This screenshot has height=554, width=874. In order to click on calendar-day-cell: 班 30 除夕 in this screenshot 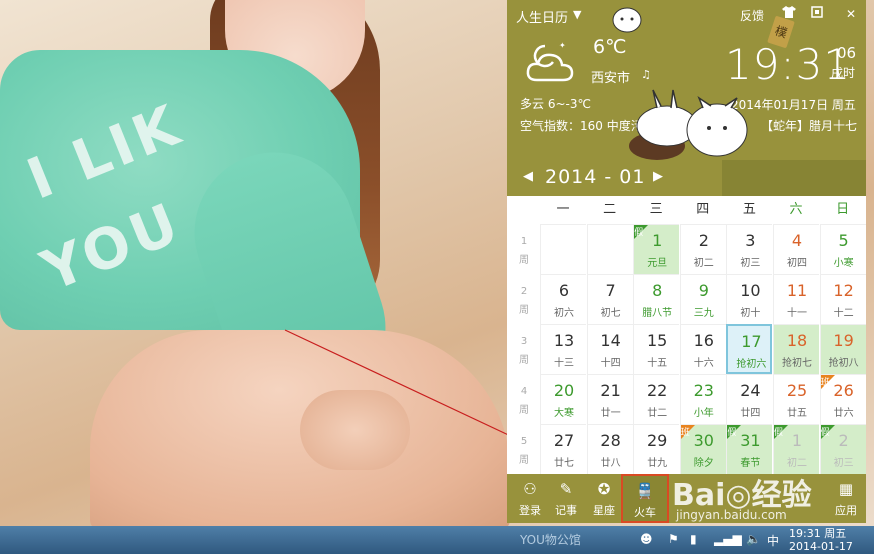, I will do `click(702, 449)`.